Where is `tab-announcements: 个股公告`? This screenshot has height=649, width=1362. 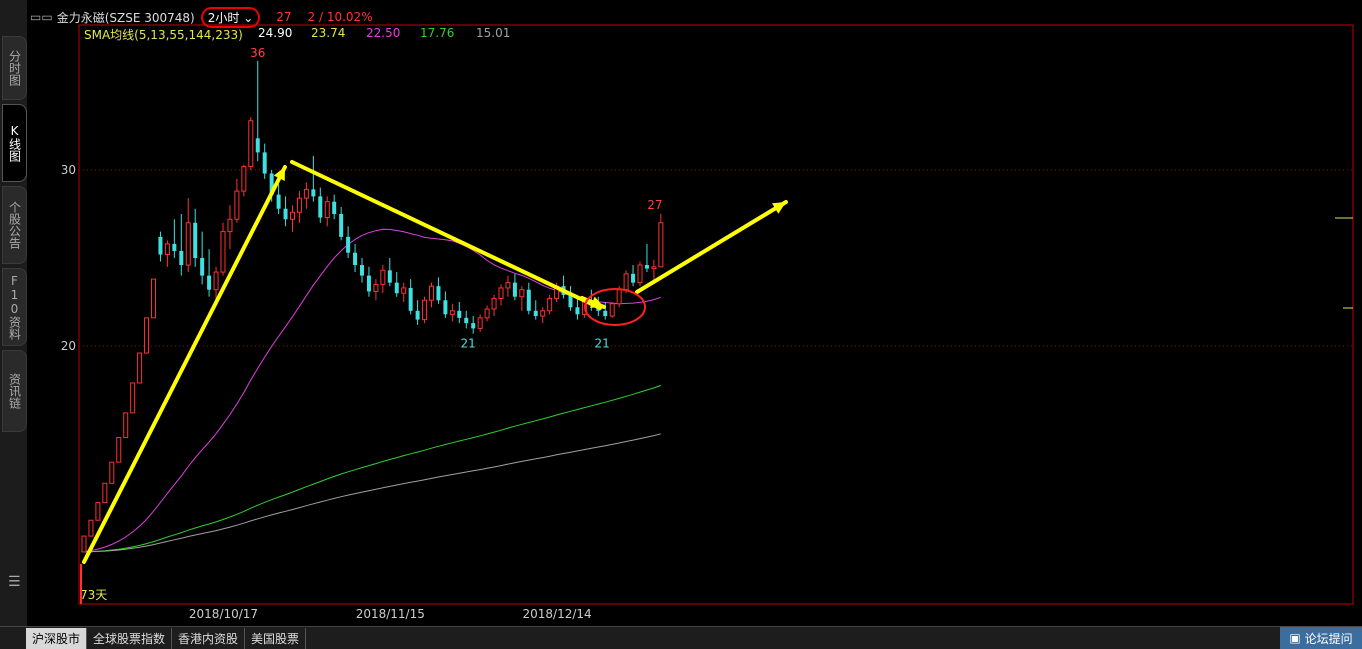
tab-announcements: 个股公告 is located at coordinates (14, 225).